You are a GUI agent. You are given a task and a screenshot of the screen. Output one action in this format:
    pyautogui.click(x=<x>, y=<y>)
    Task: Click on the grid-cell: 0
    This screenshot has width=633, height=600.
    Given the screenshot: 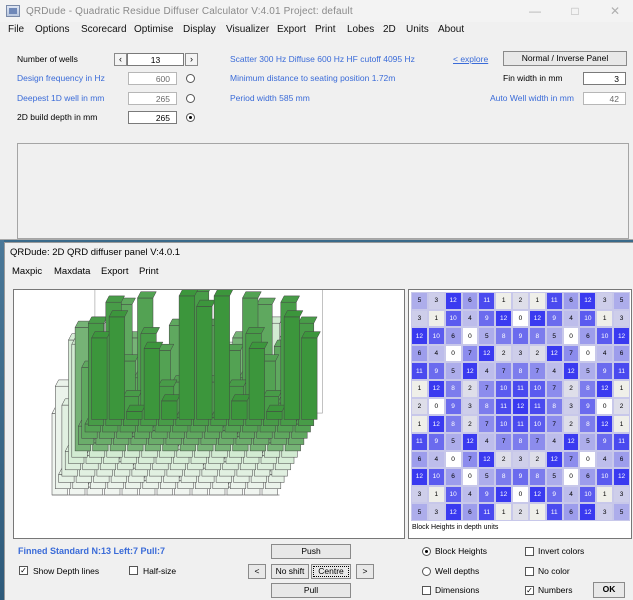 What is the action you would take?
    pyautogui.click(x=470, y=336)
    